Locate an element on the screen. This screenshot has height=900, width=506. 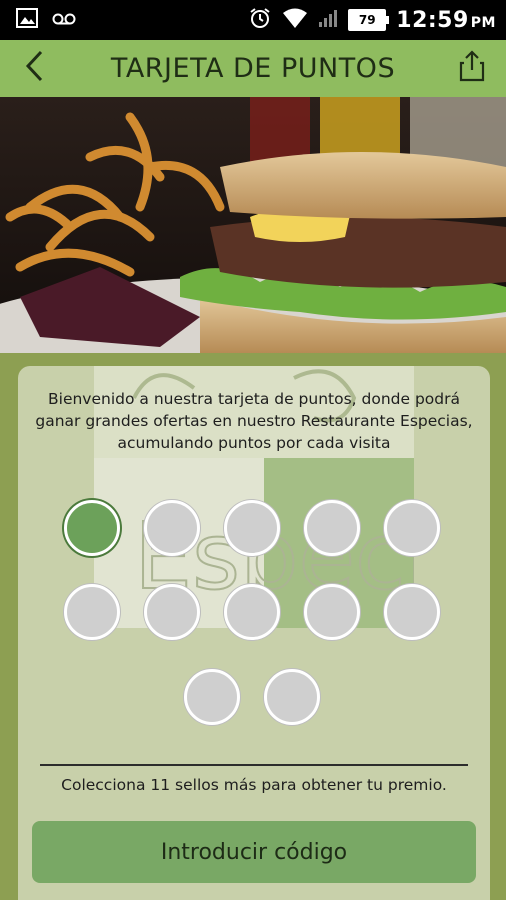
page-title: TARJETA DE PUNTOS is located at coordinates (253, 68).